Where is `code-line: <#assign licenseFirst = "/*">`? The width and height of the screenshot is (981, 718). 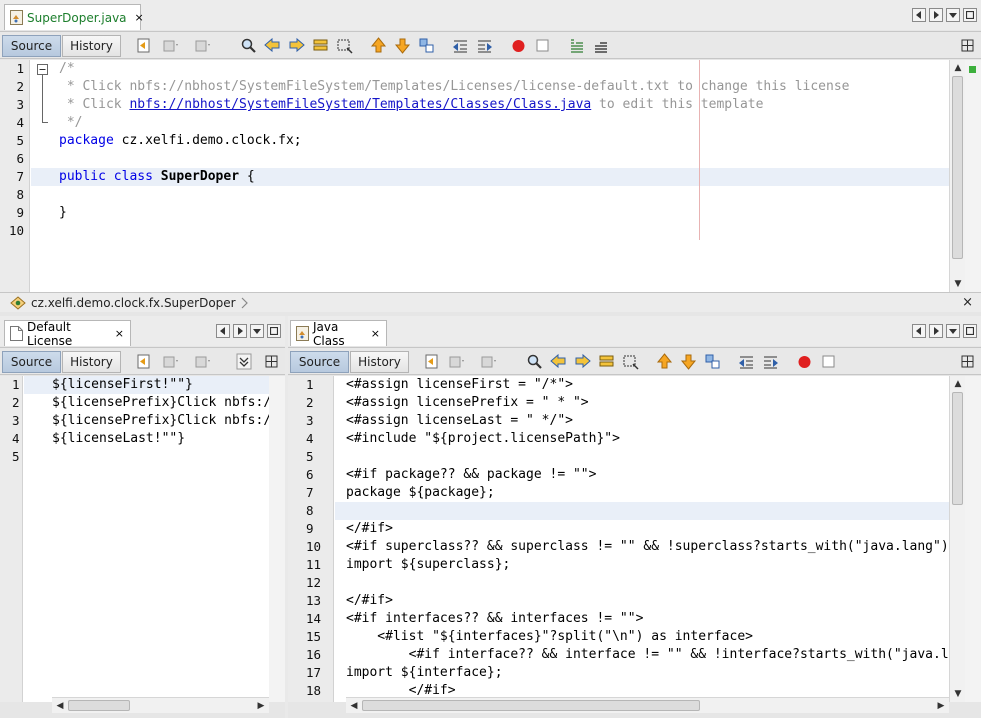 code-line: <#assign licenseFirst = "/*"> is located at coordinates (459, 384).